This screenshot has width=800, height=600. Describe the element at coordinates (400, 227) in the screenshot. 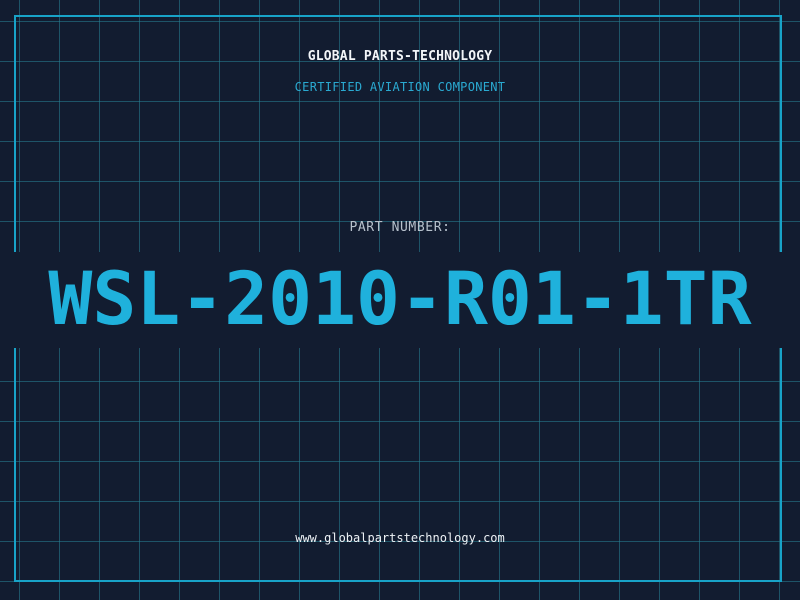

I see `part-number-label: PART NUMBER:` at that location.